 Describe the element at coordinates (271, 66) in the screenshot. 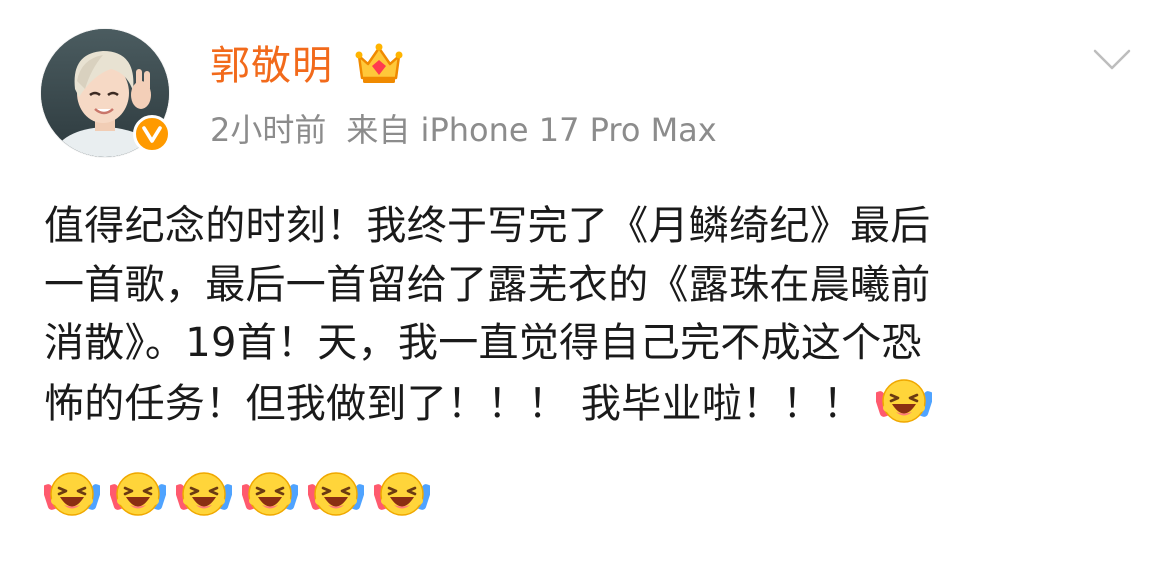

I see `author-name: 郭敬明` at that location.